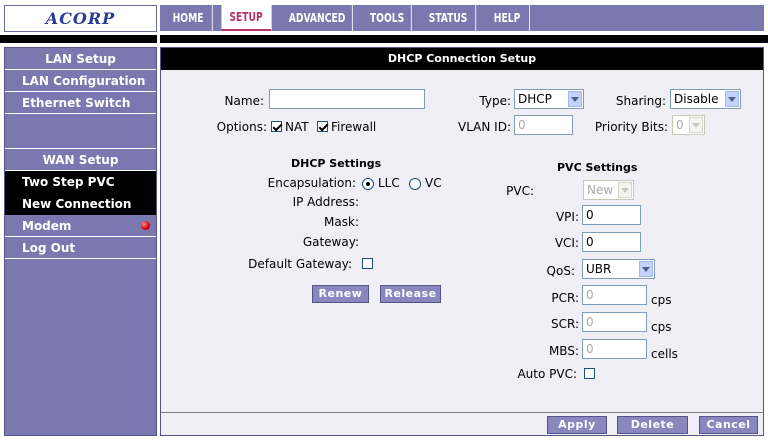  What do you see at coordinates (631, 127) in the screenshot?
I see `priority-bits-label: Priority Bits:` at bounding box center [631, 127].